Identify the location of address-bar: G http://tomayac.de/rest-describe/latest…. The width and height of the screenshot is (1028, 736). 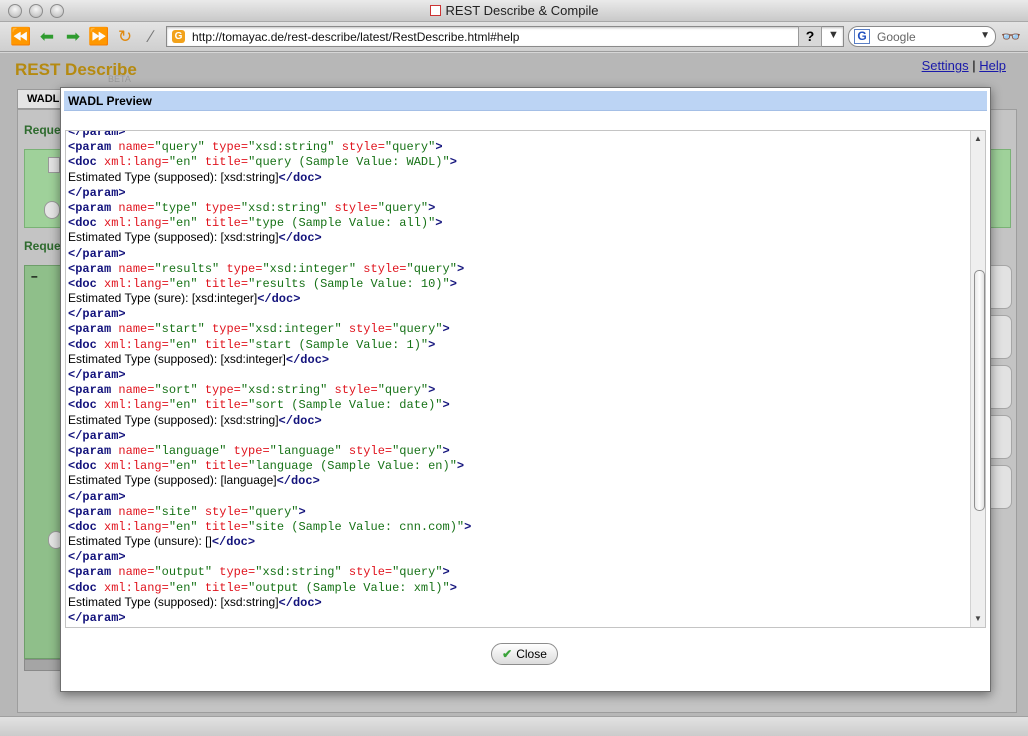
(505, 36).